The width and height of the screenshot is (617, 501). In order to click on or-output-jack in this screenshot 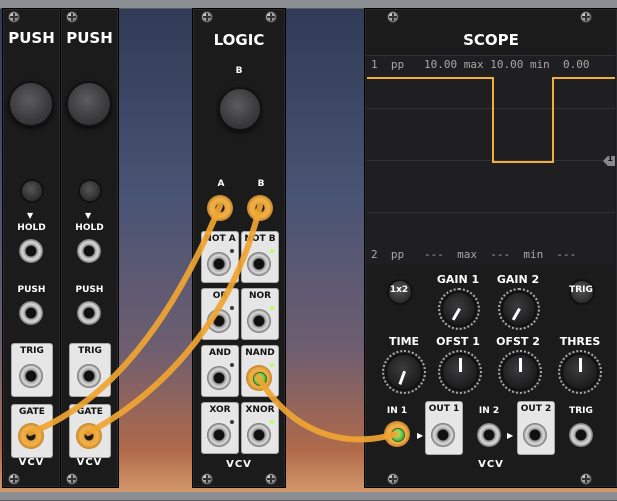, I will do `click(219, 321)`.